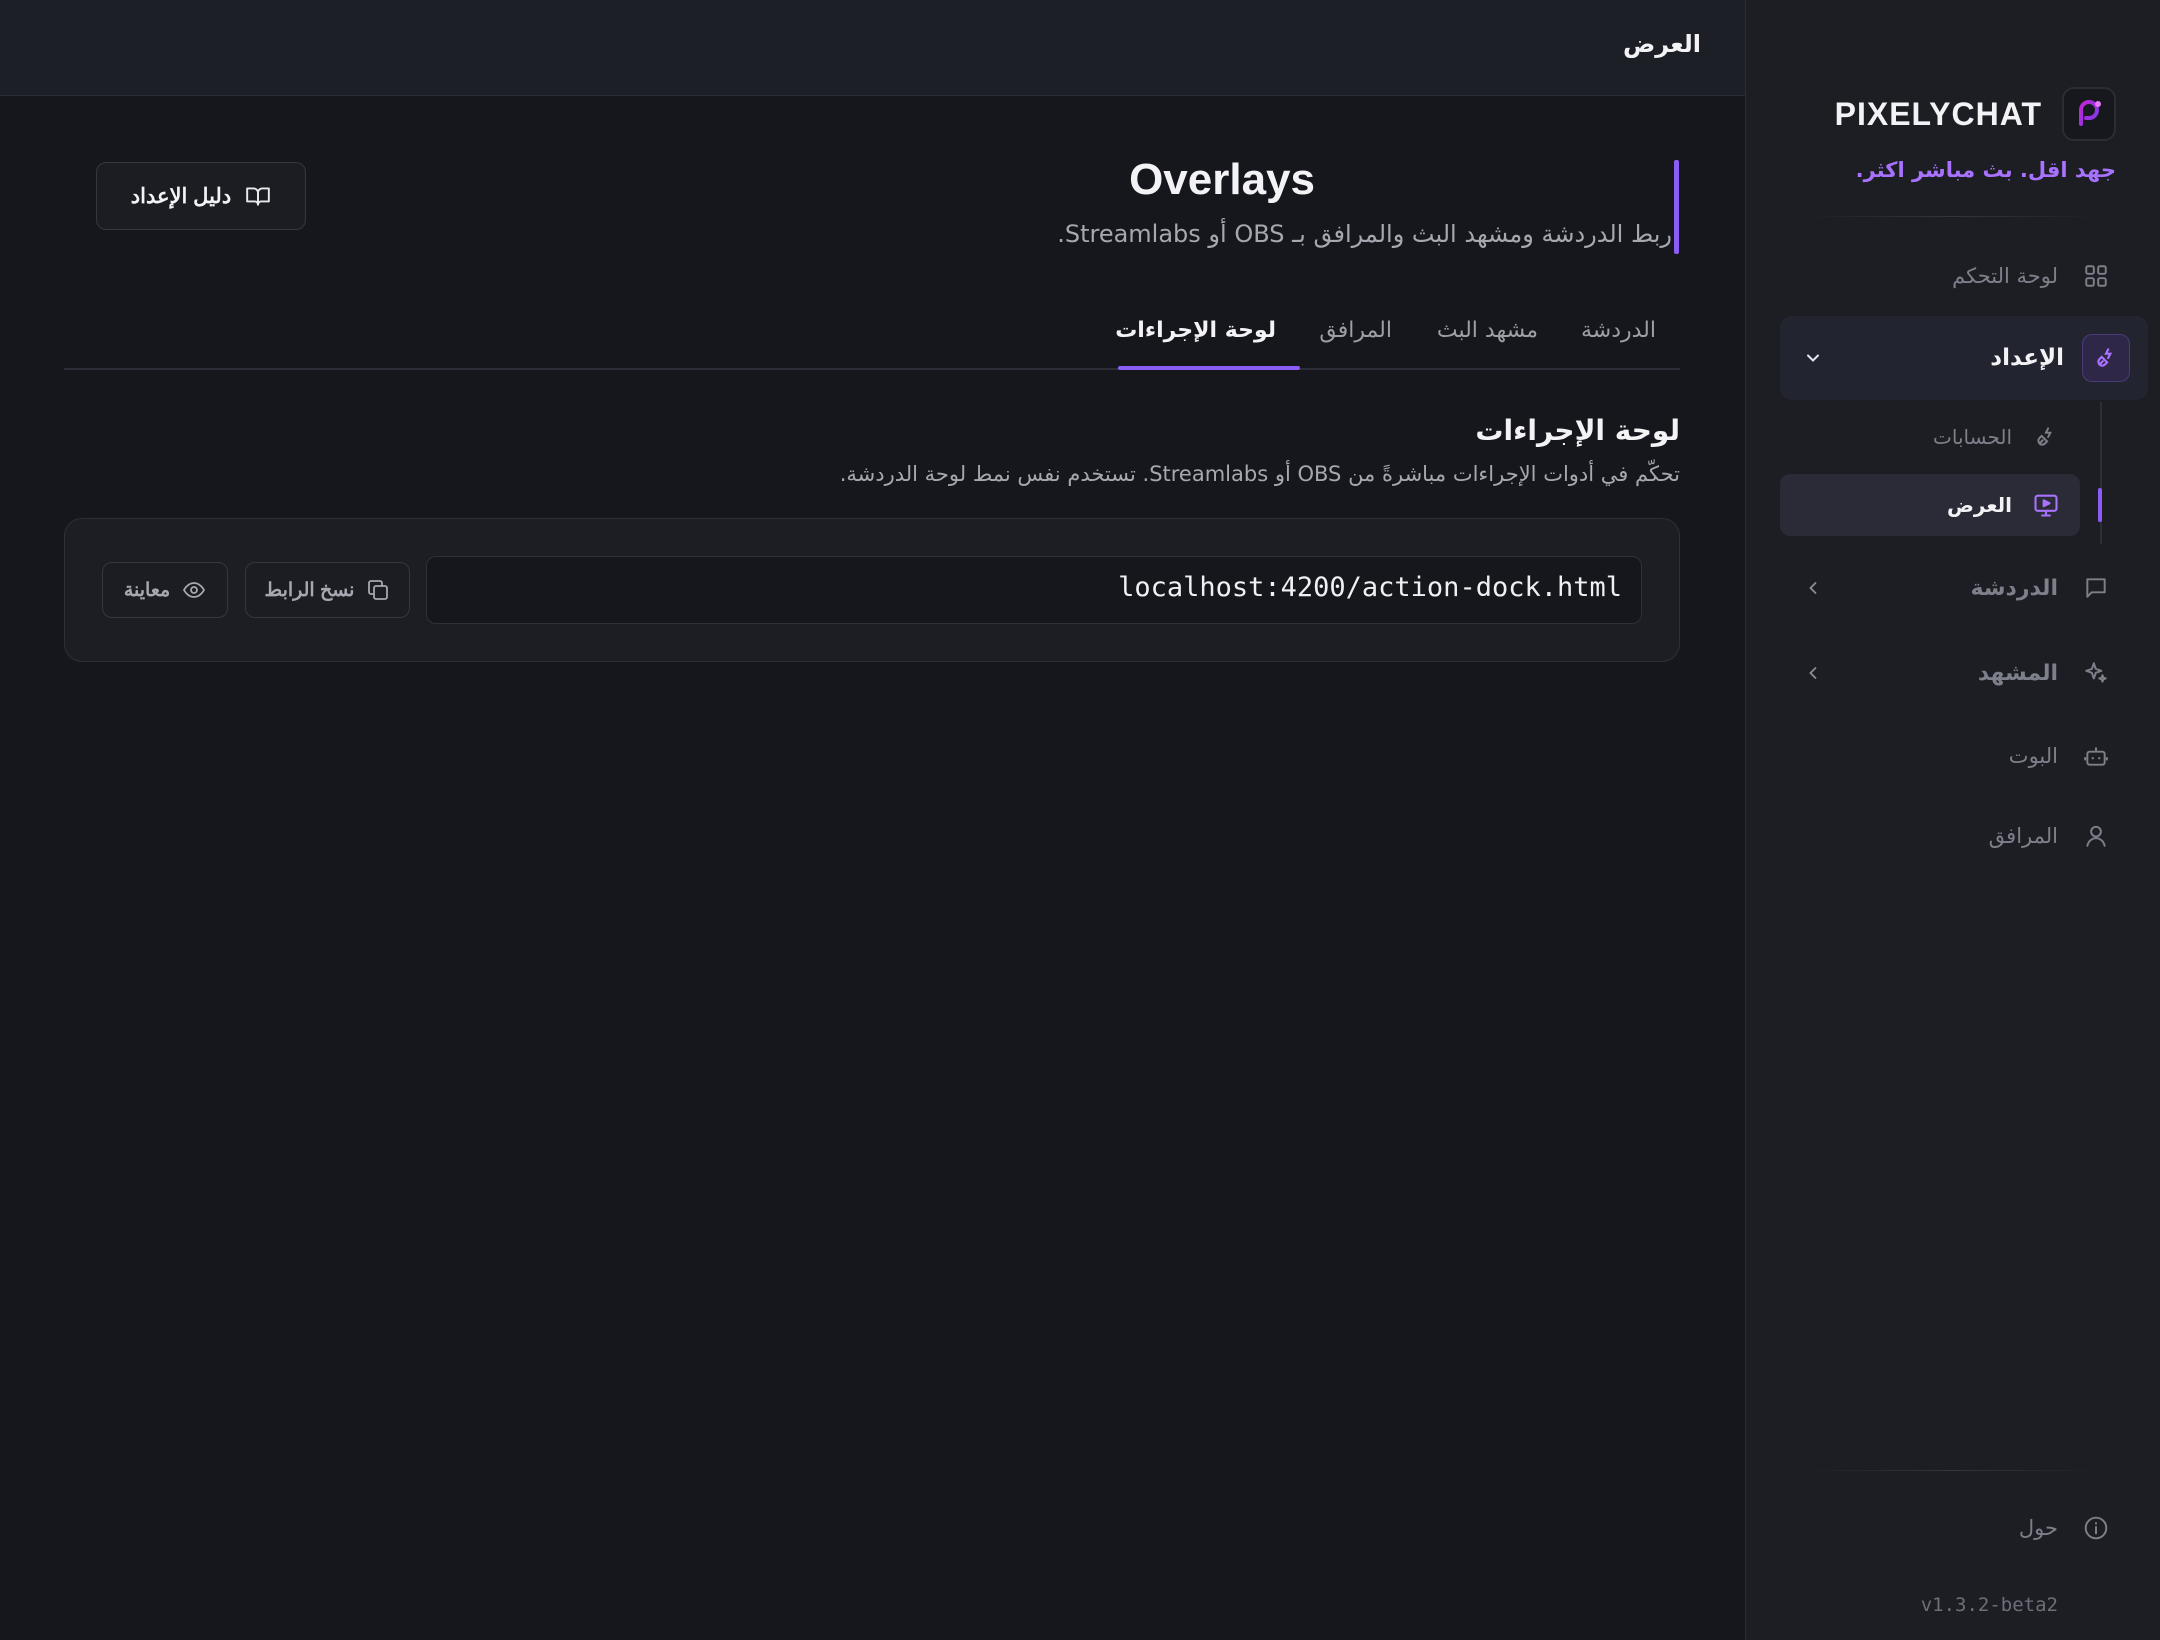 The height and width of the screenshot is (1640, 2160). I want to click on copy-link-button: نسخ الرابط, so click(327, 590).